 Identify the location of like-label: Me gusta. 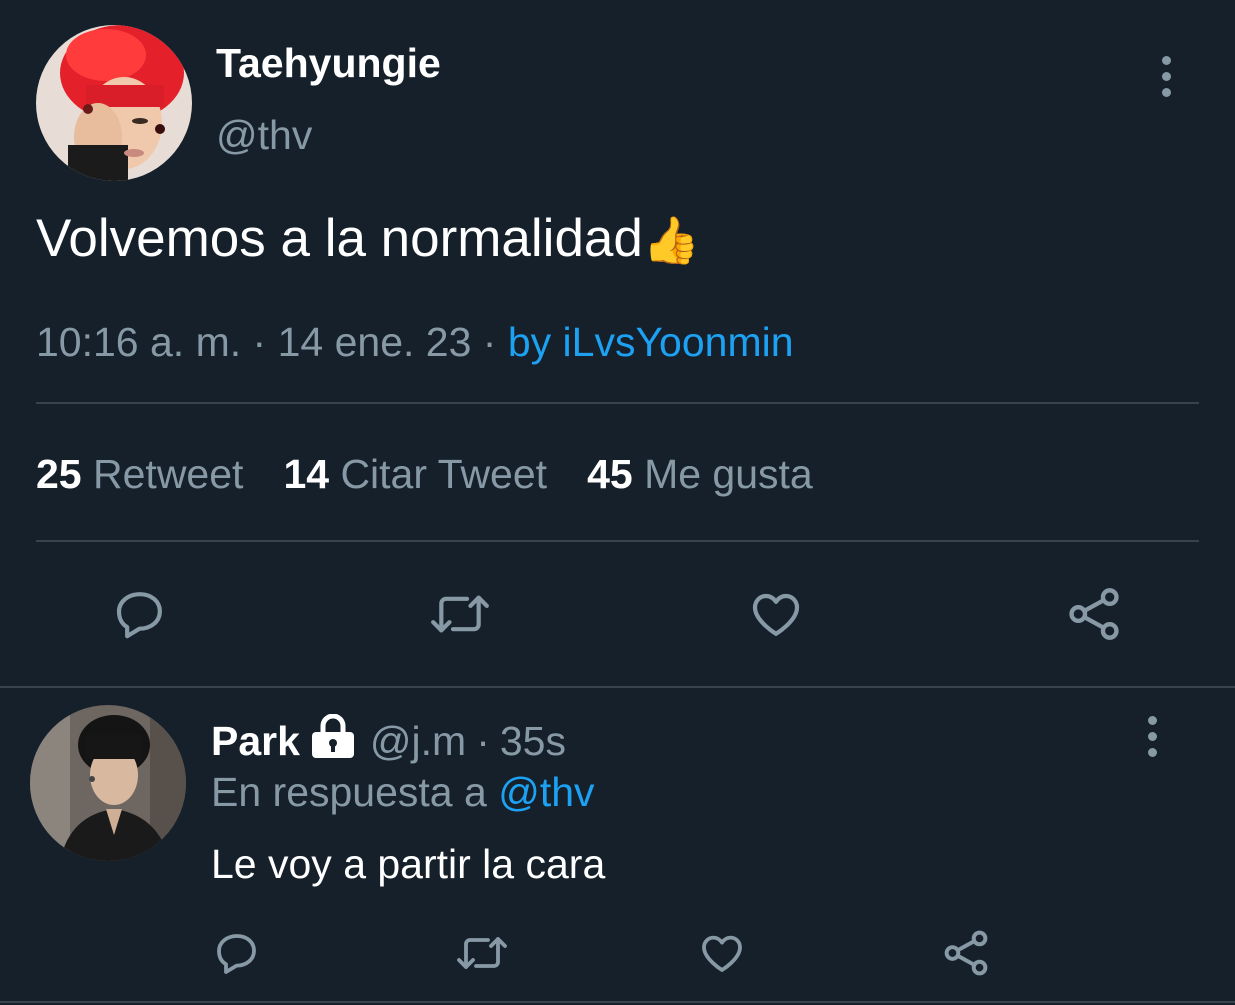
(728, 474).